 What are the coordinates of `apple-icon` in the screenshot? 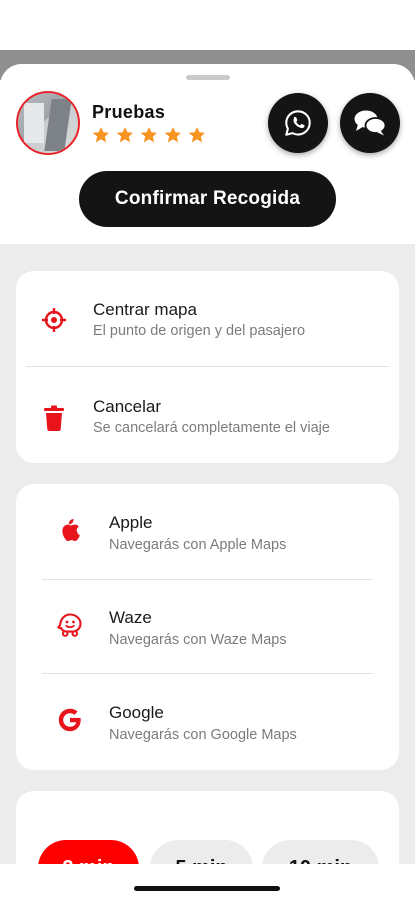 It's located at (70, 530).